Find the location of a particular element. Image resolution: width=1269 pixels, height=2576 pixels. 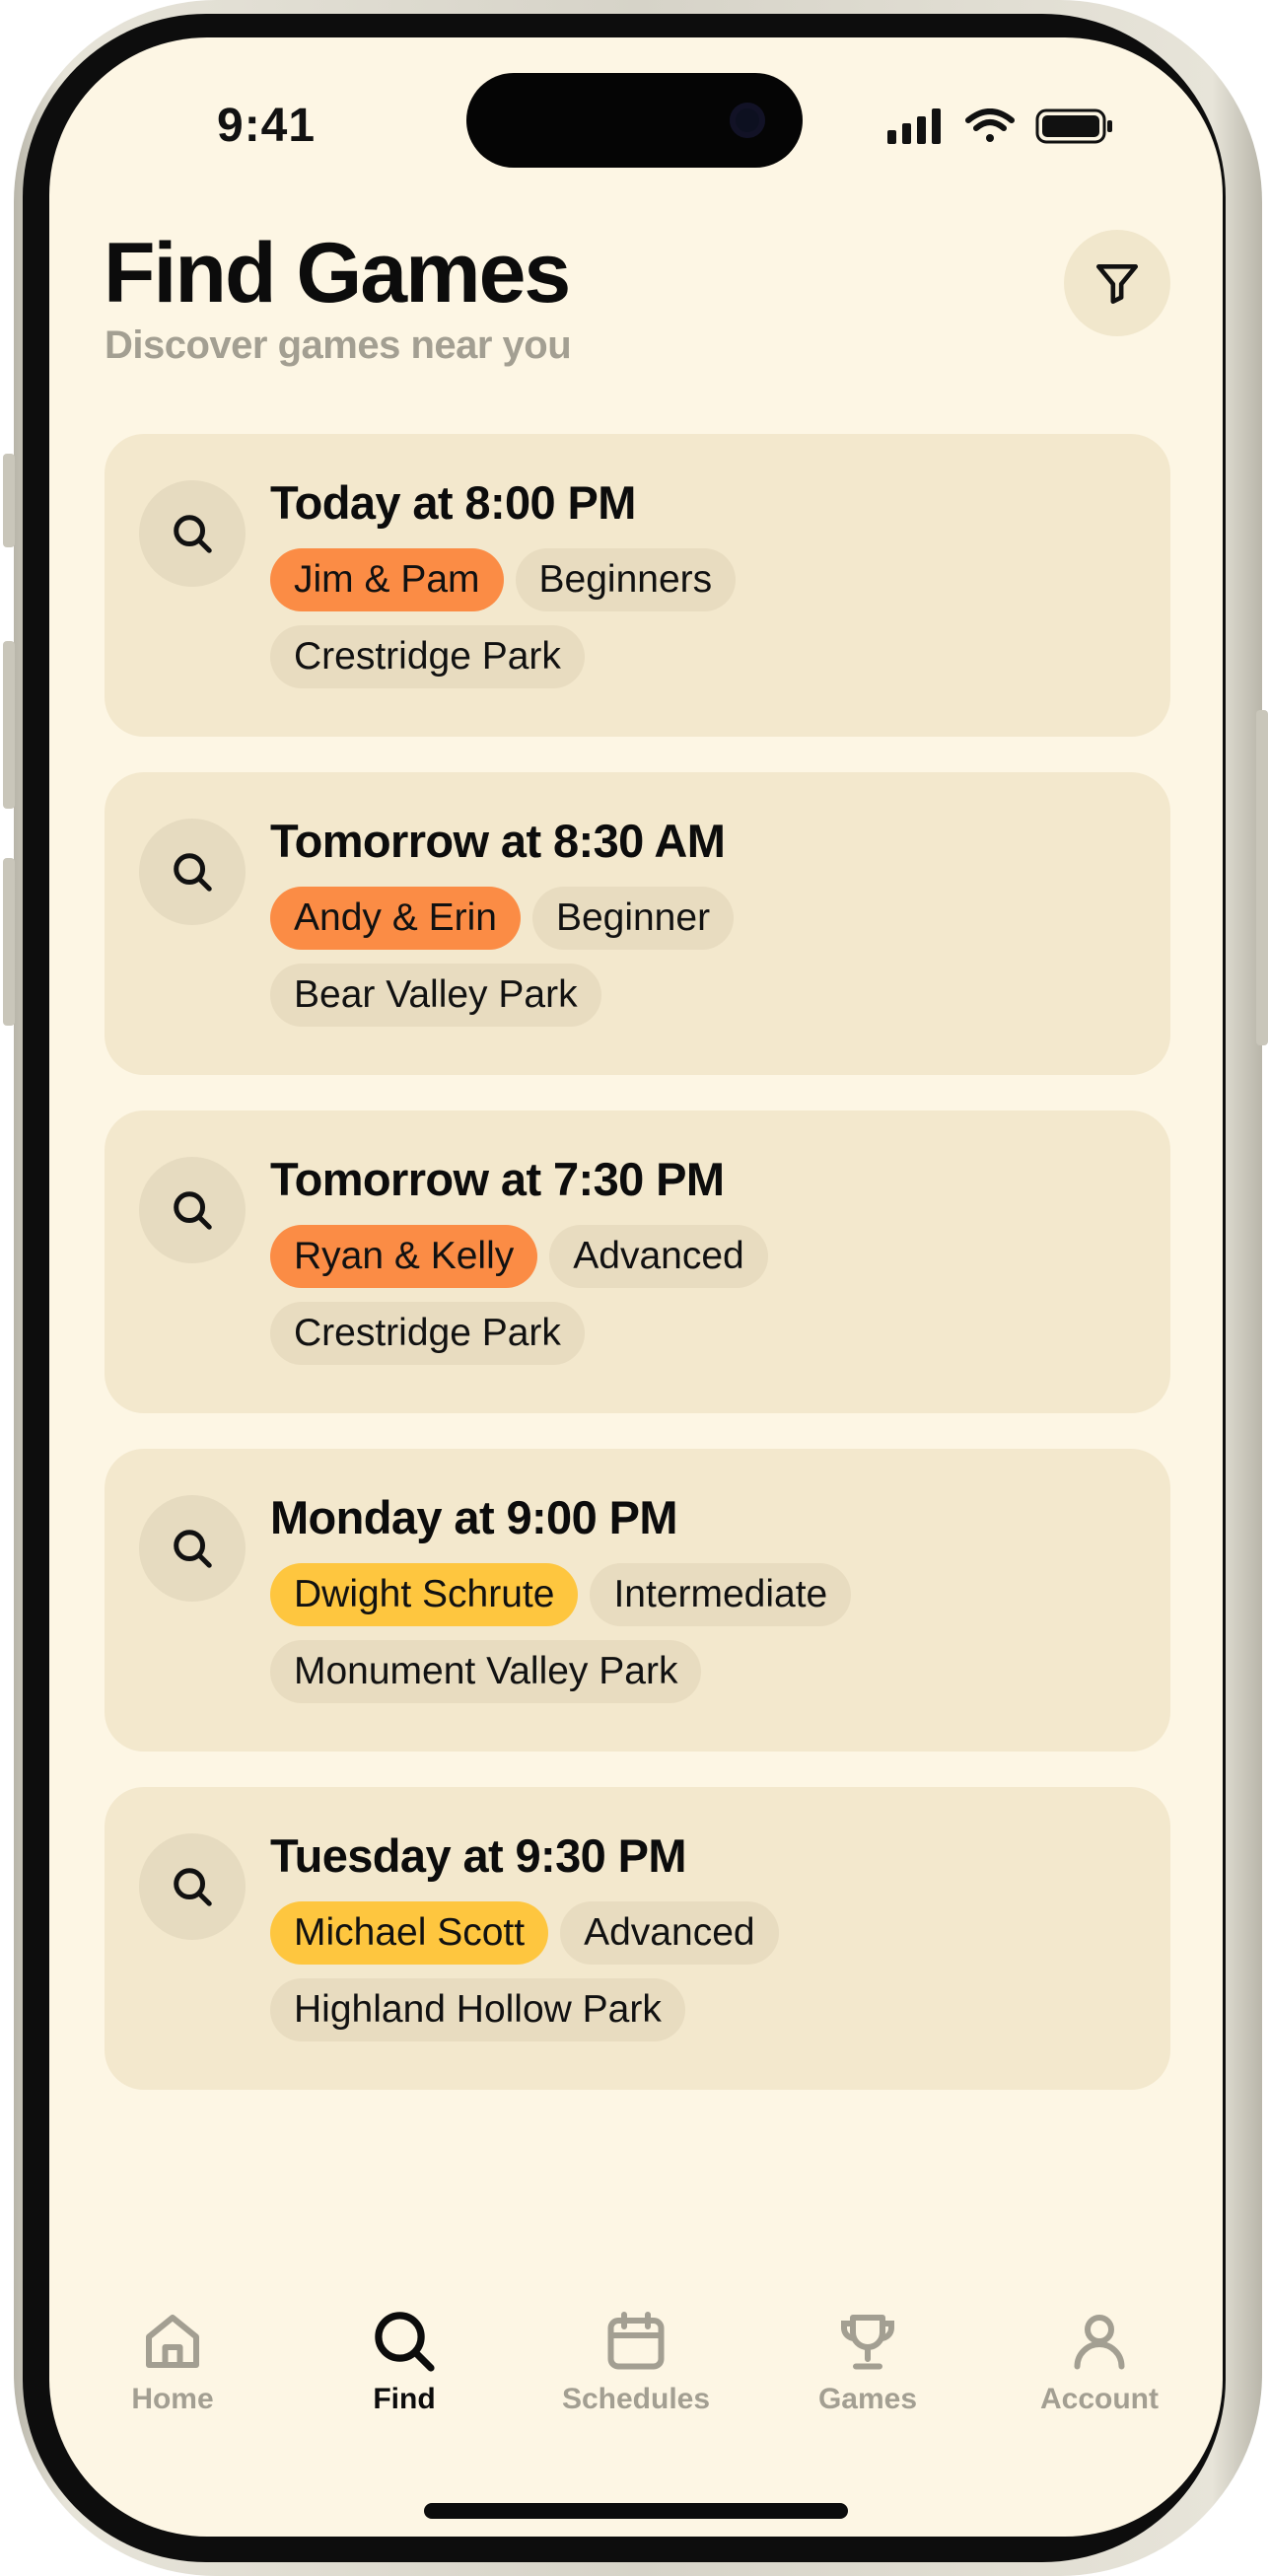

tab-find: Find is located at coordinates (404, 2375).